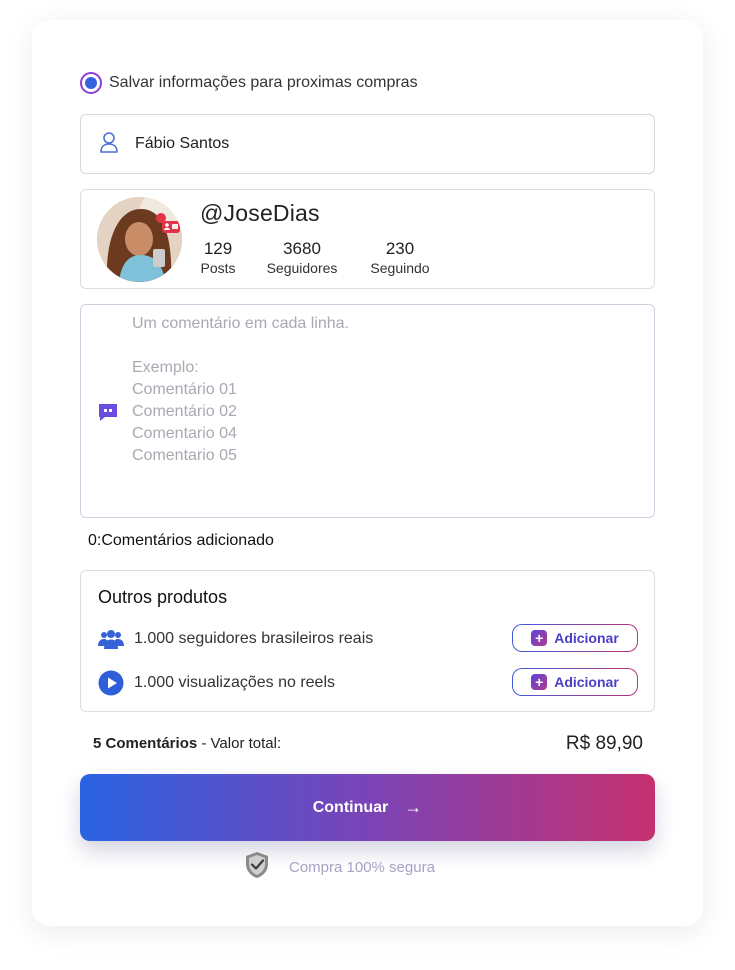 This screenshot has height=970, width=735. Describe the element at coordinates (108, 414) in the screenshot. I see `chat-icon` at that location.